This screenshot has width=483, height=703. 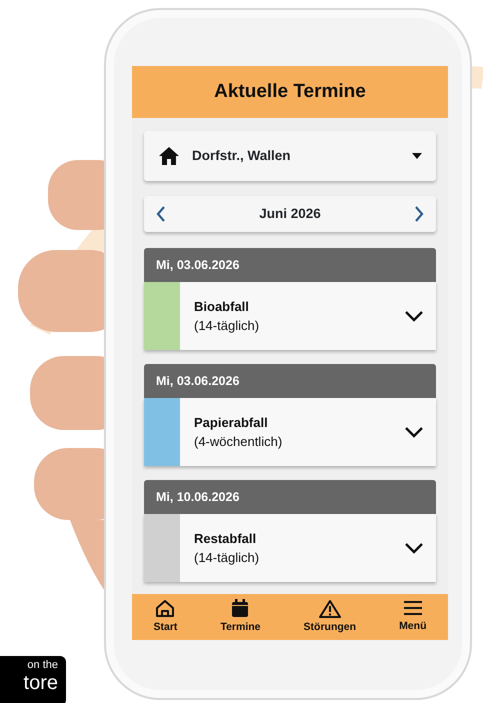 What do you see at coordinates (290, 156) in the screenshot?
I see `location-dropdown: Dorfstr., Wallen` at bounding box center [290, 156].